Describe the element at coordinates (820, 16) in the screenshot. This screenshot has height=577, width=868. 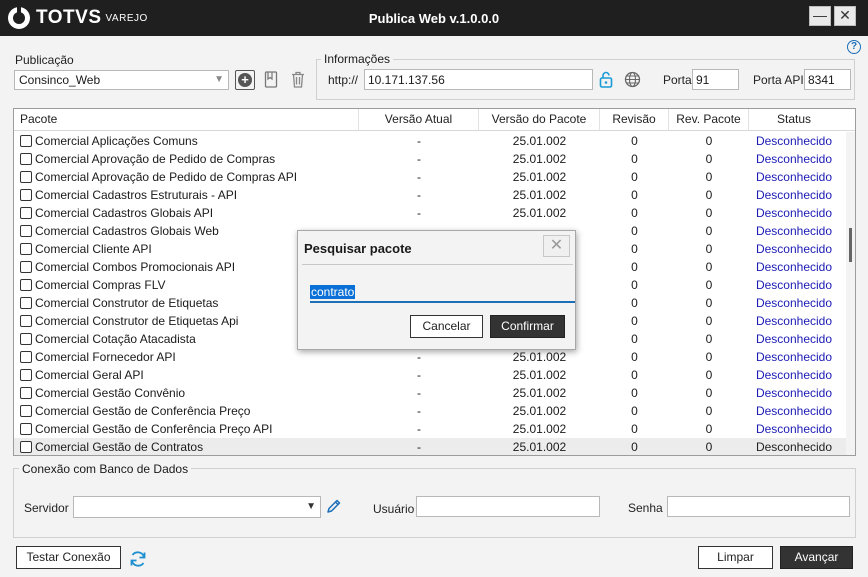
I see `minimize-button: —` at that location.